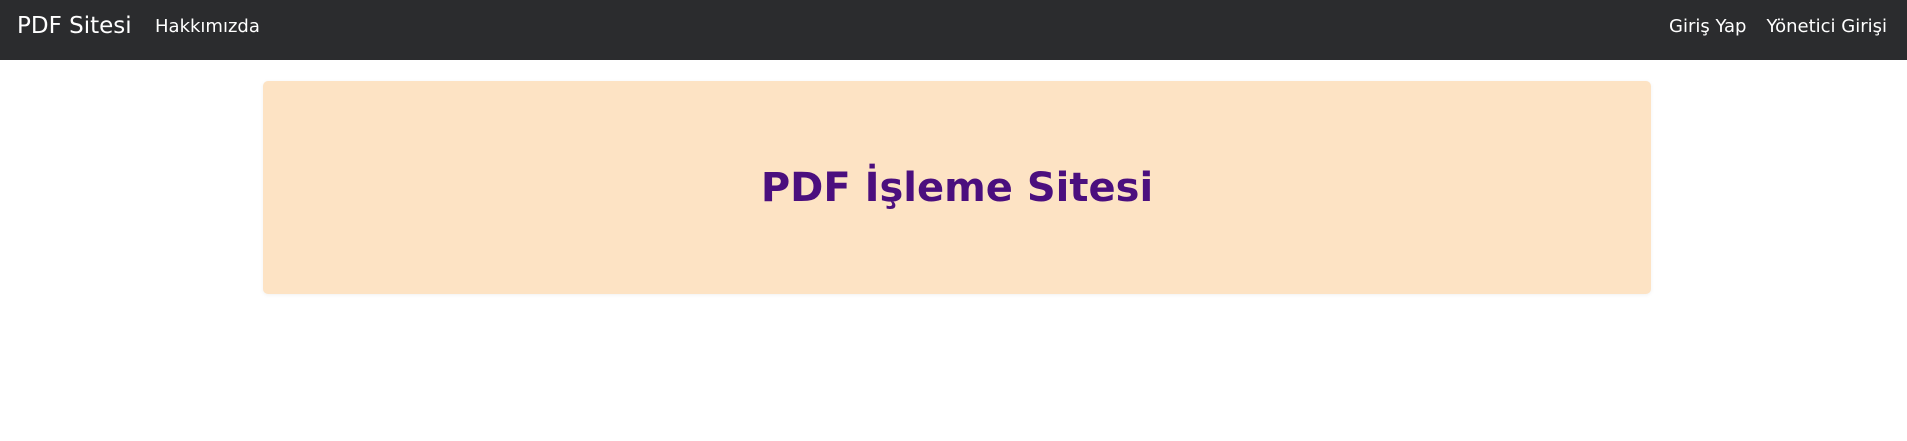 The width and height of the screenshot is (1907, 441). Describe the element at coordinates (74, 26) in the screenshot. I see `brand-link: PDF Sitesi` at that location.